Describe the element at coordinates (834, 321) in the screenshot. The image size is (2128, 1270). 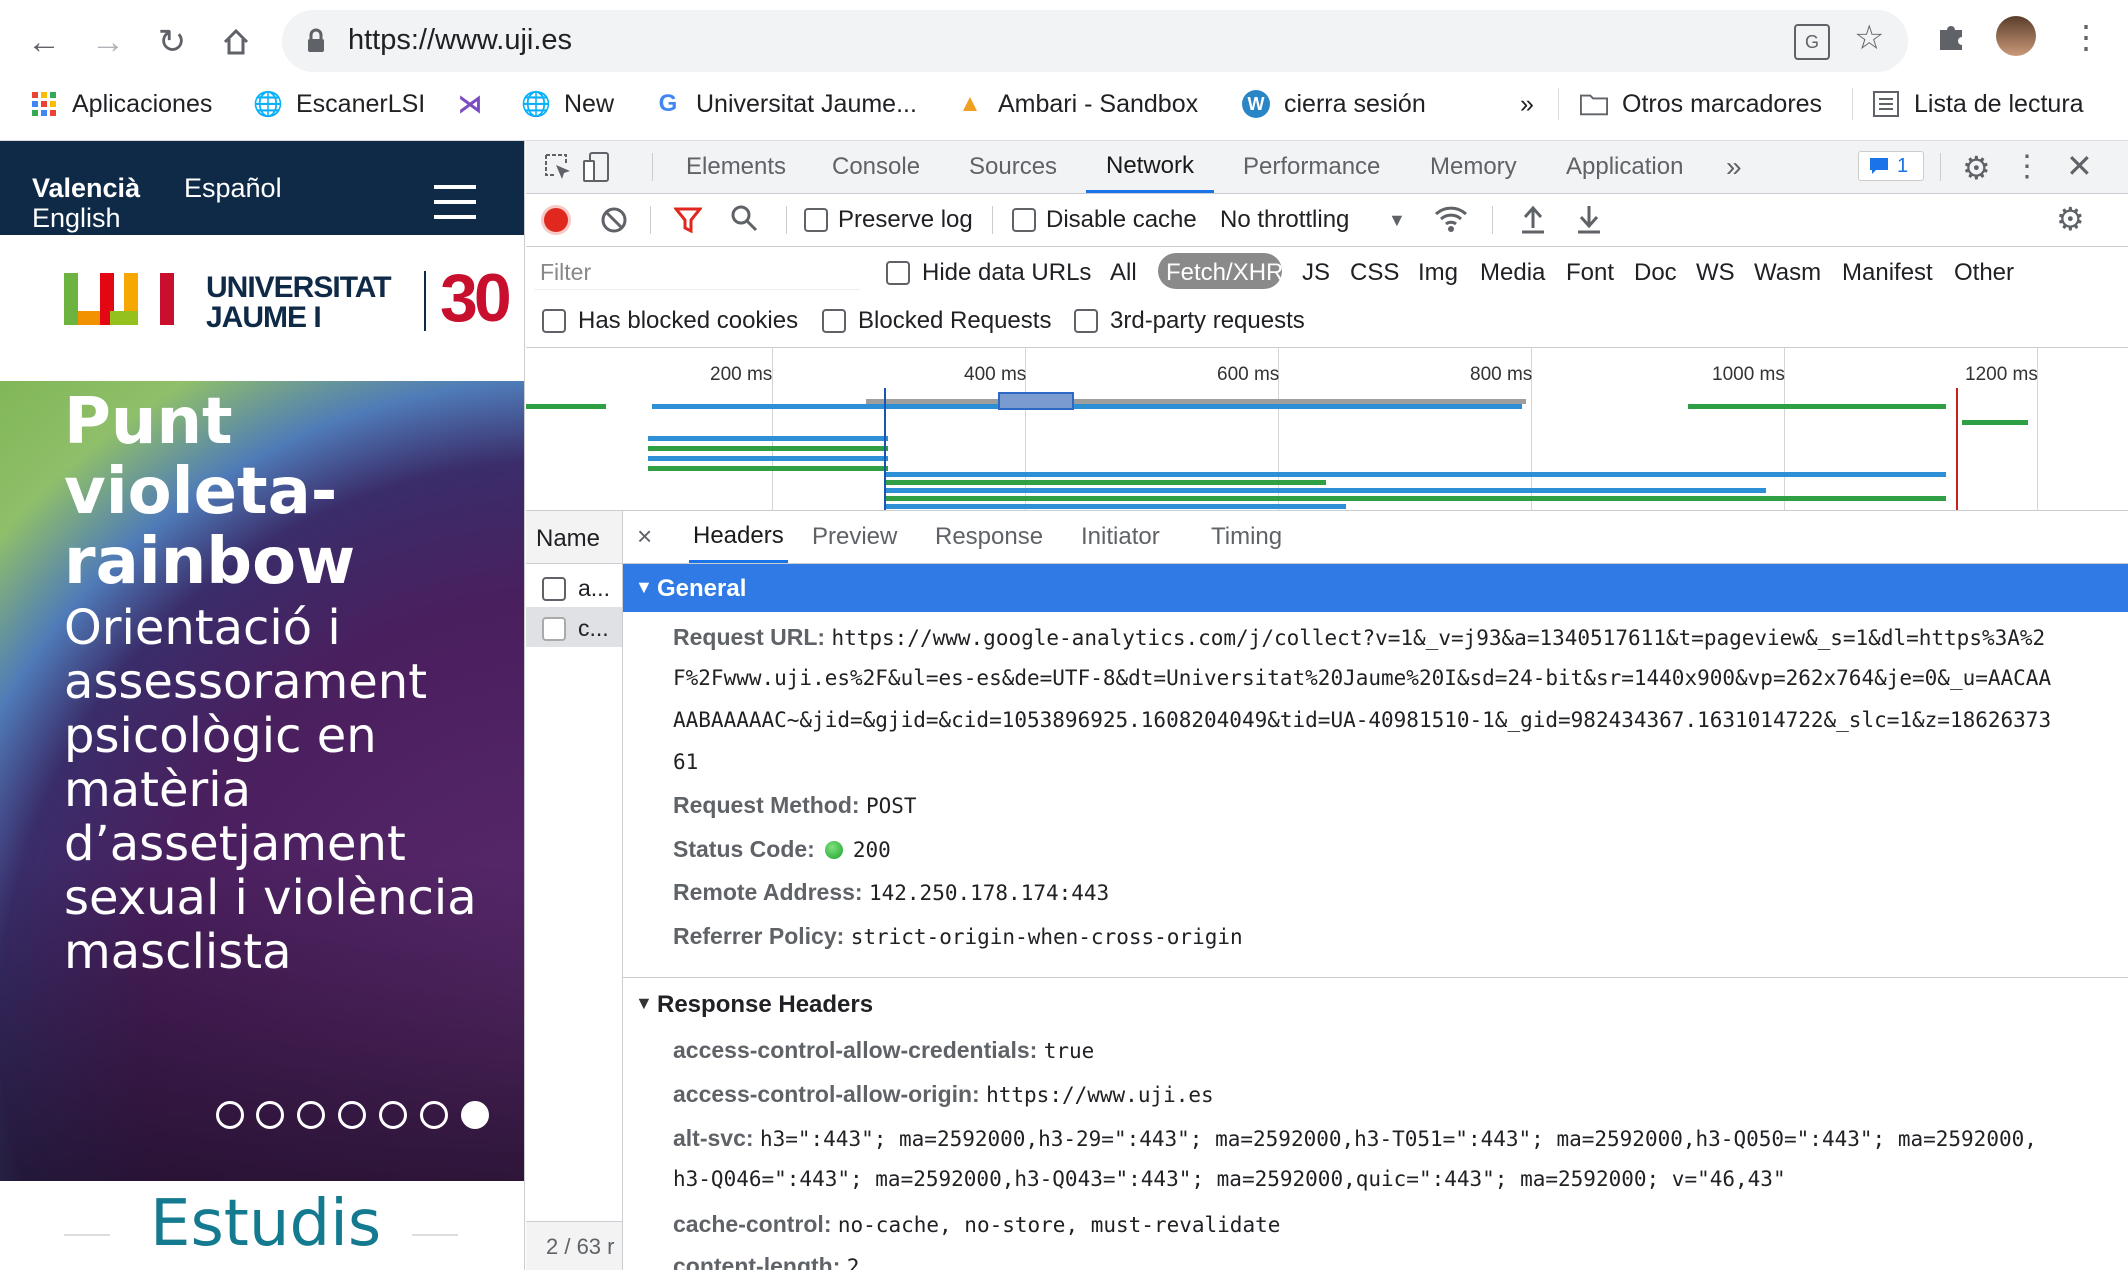
I see `blocked-requests-checkbox` at that location.